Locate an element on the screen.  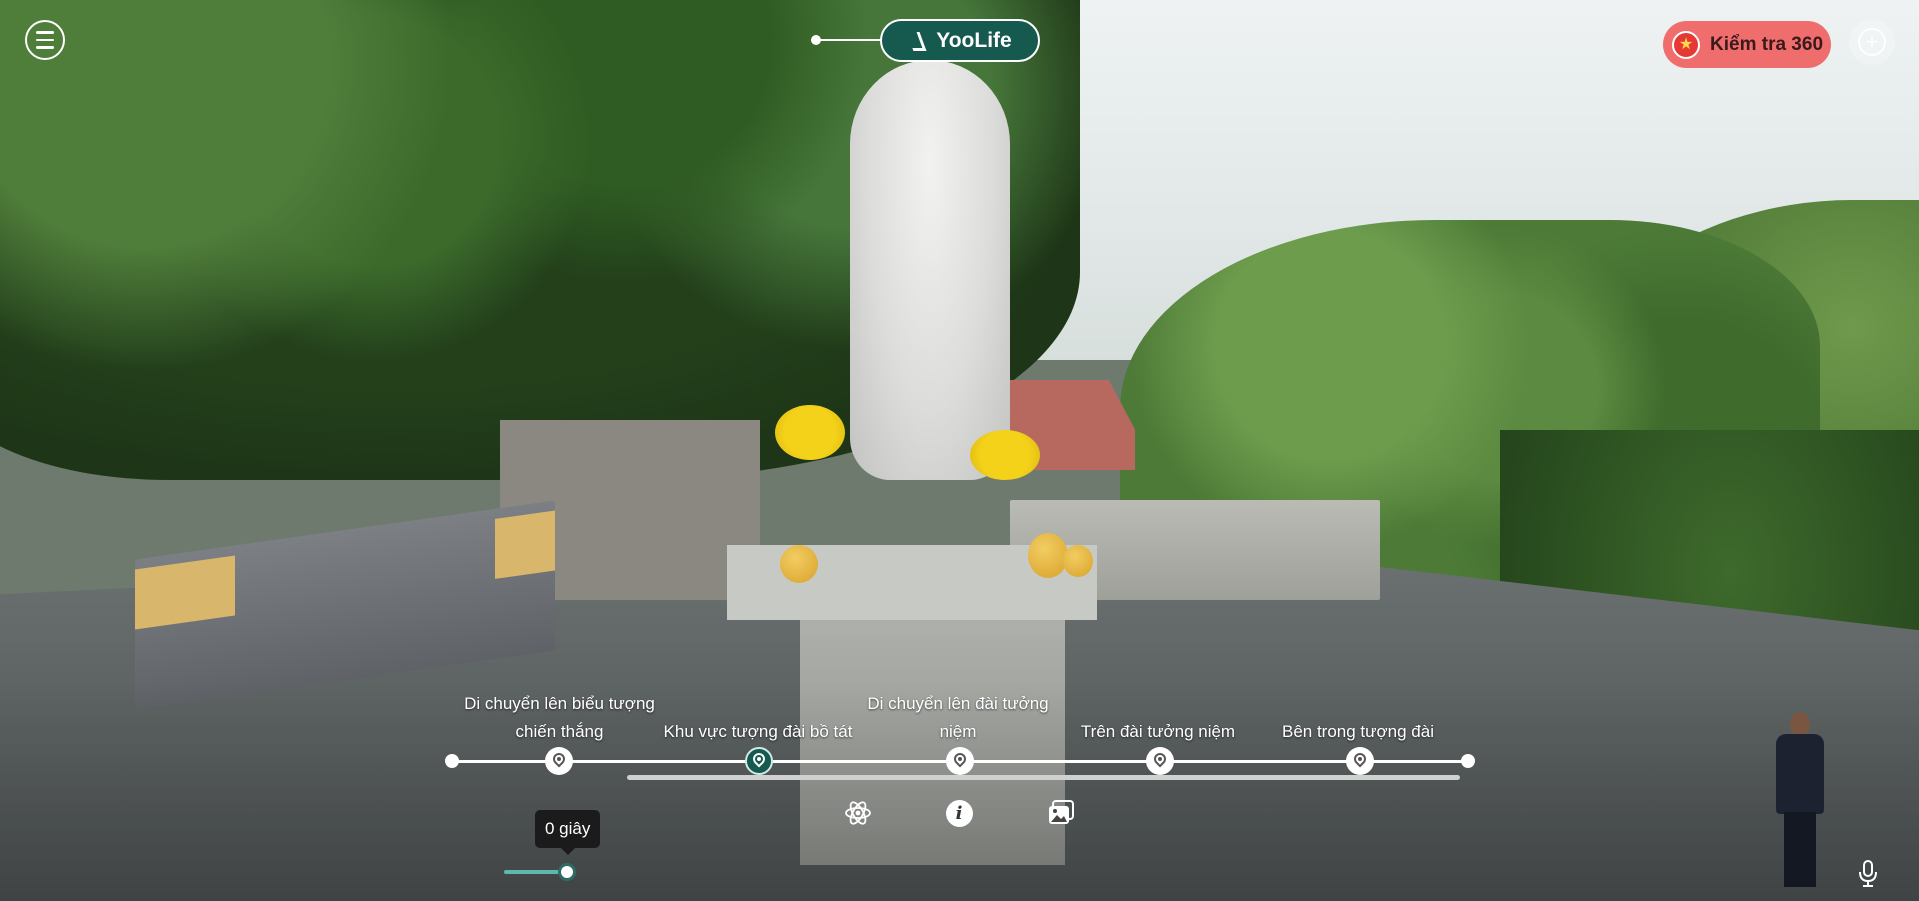
info-icon: i is located at coordinates (959, 813).